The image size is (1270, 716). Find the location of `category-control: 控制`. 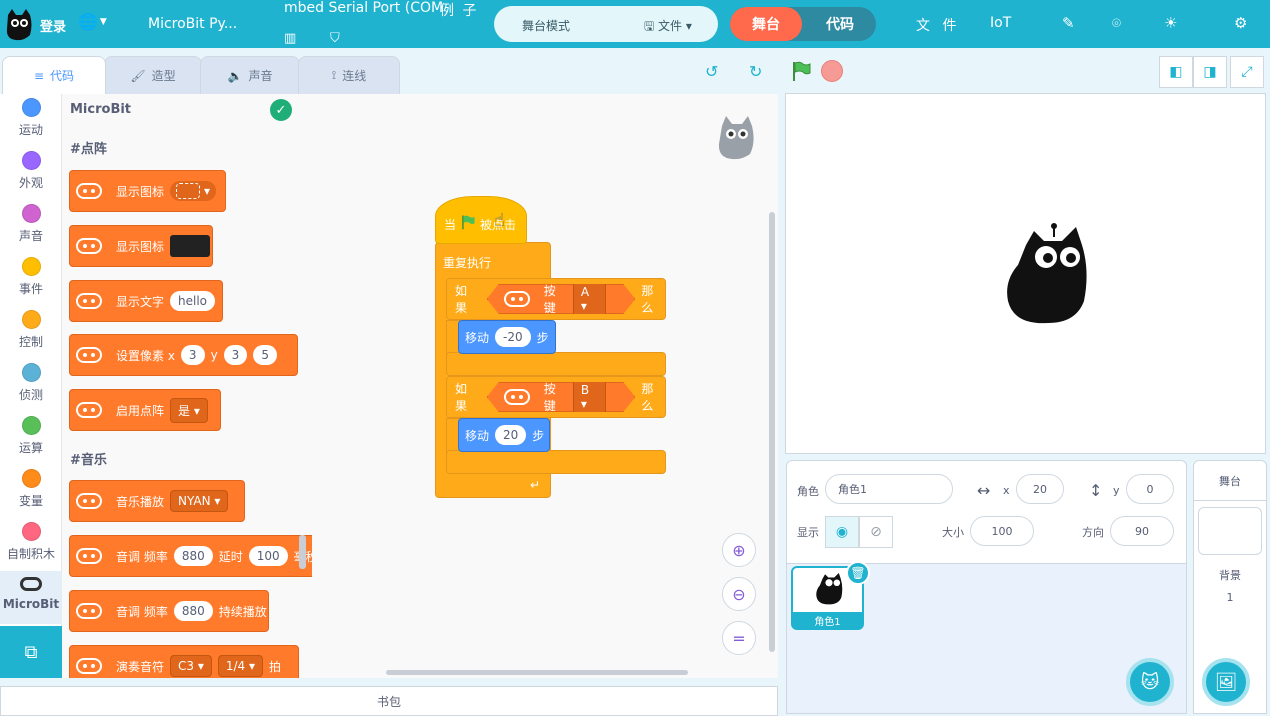

category-control: 控制 is located at coordinates (31, 332).